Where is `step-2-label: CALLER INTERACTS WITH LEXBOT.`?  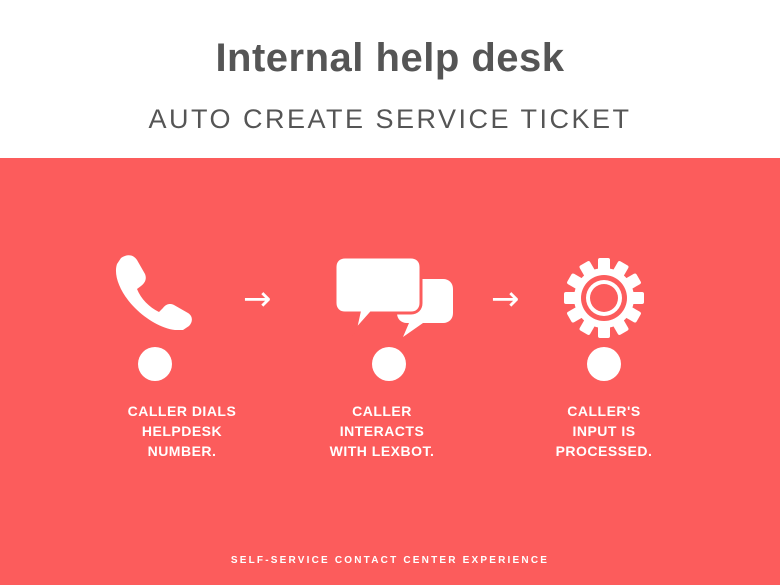
step-2-label: CALLER INTERACTS WITH LEXBOT. is located at coordinates (382, 431).